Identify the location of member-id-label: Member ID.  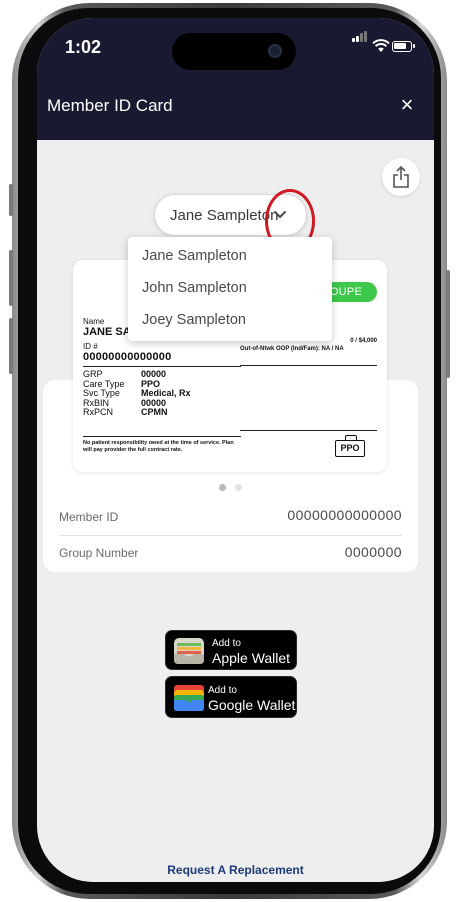
(89, 517).